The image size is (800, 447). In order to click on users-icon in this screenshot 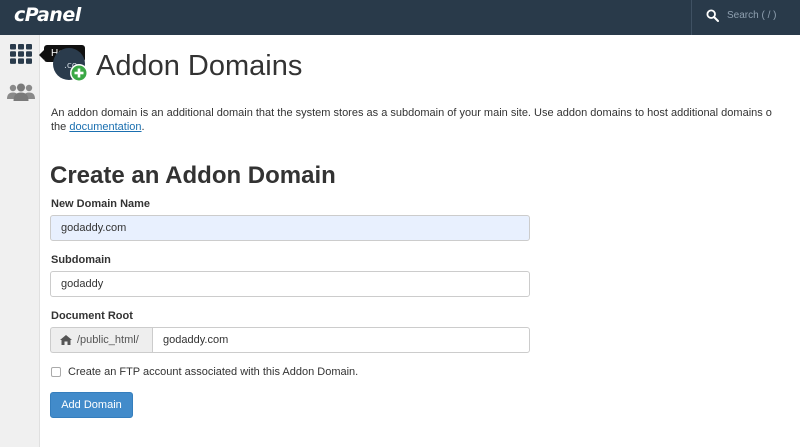, I will do `click(21, 92)`.